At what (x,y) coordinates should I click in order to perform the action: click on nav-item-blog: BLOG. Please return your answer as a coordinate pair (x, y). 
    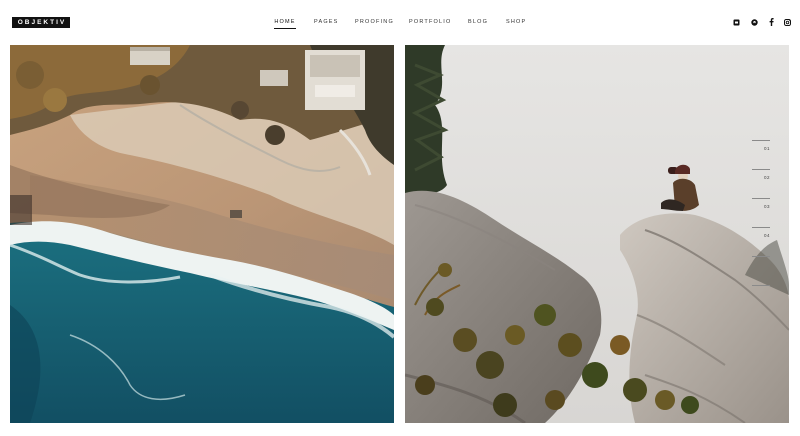
    Looking at the image, I should click on (478, 23).